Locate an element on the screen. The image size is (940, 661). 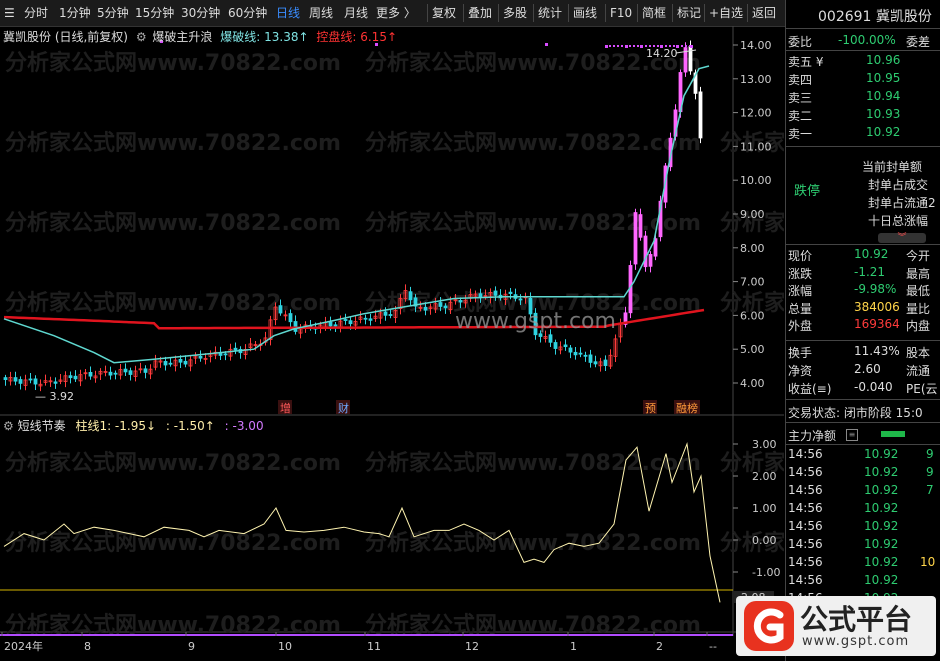
tool-button-7: 标记 is located at coordinates (689, 13).